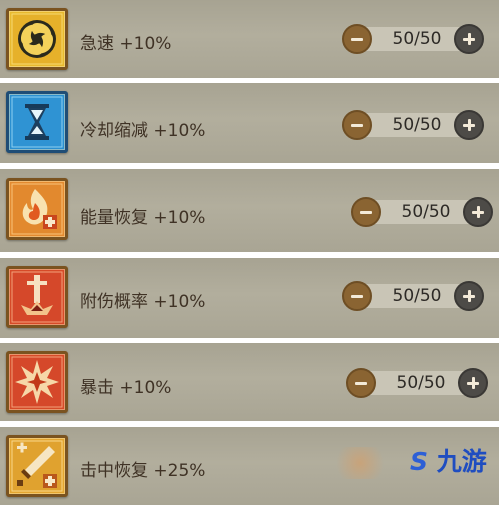 The width and height of the screenshot is (499, 505). Describe the element at coordinates (461, 461) in the screenshot. I see `watermark-text: 九游` at that location.